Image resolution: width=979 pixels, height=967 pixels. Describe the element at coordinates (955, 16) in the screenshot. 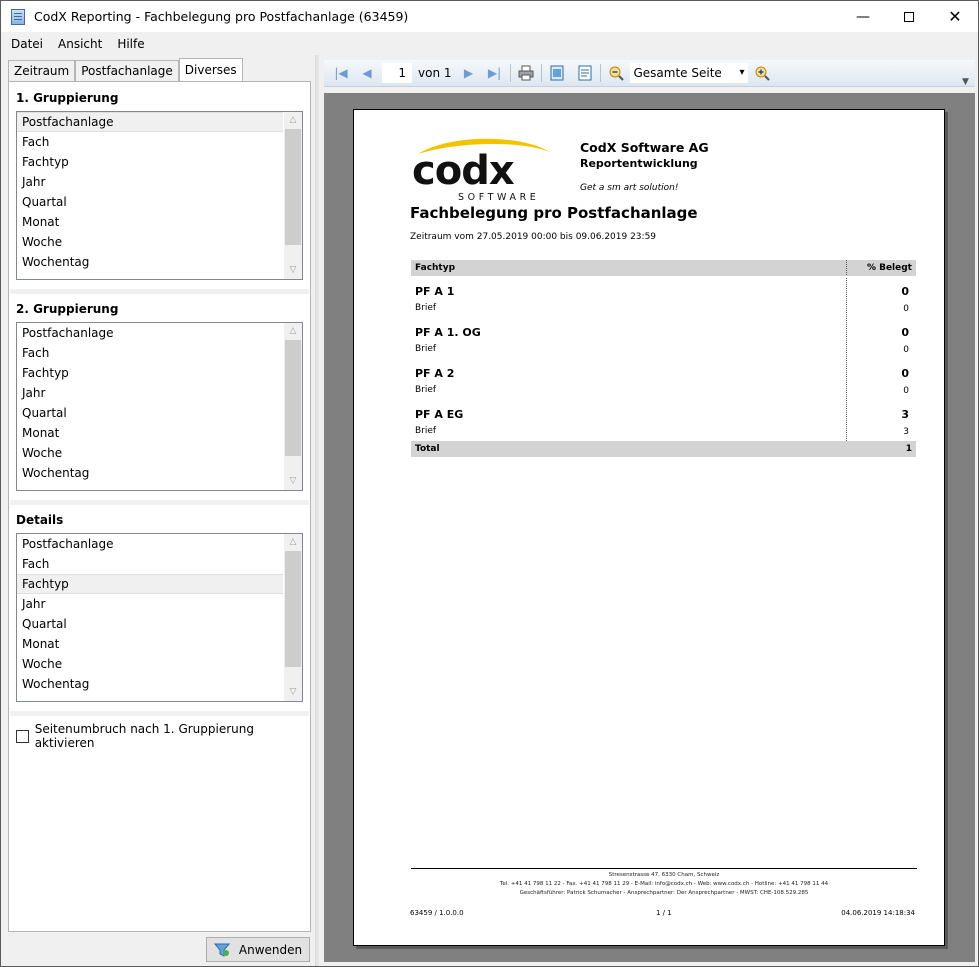

I see `close-button: ✕` at that location.